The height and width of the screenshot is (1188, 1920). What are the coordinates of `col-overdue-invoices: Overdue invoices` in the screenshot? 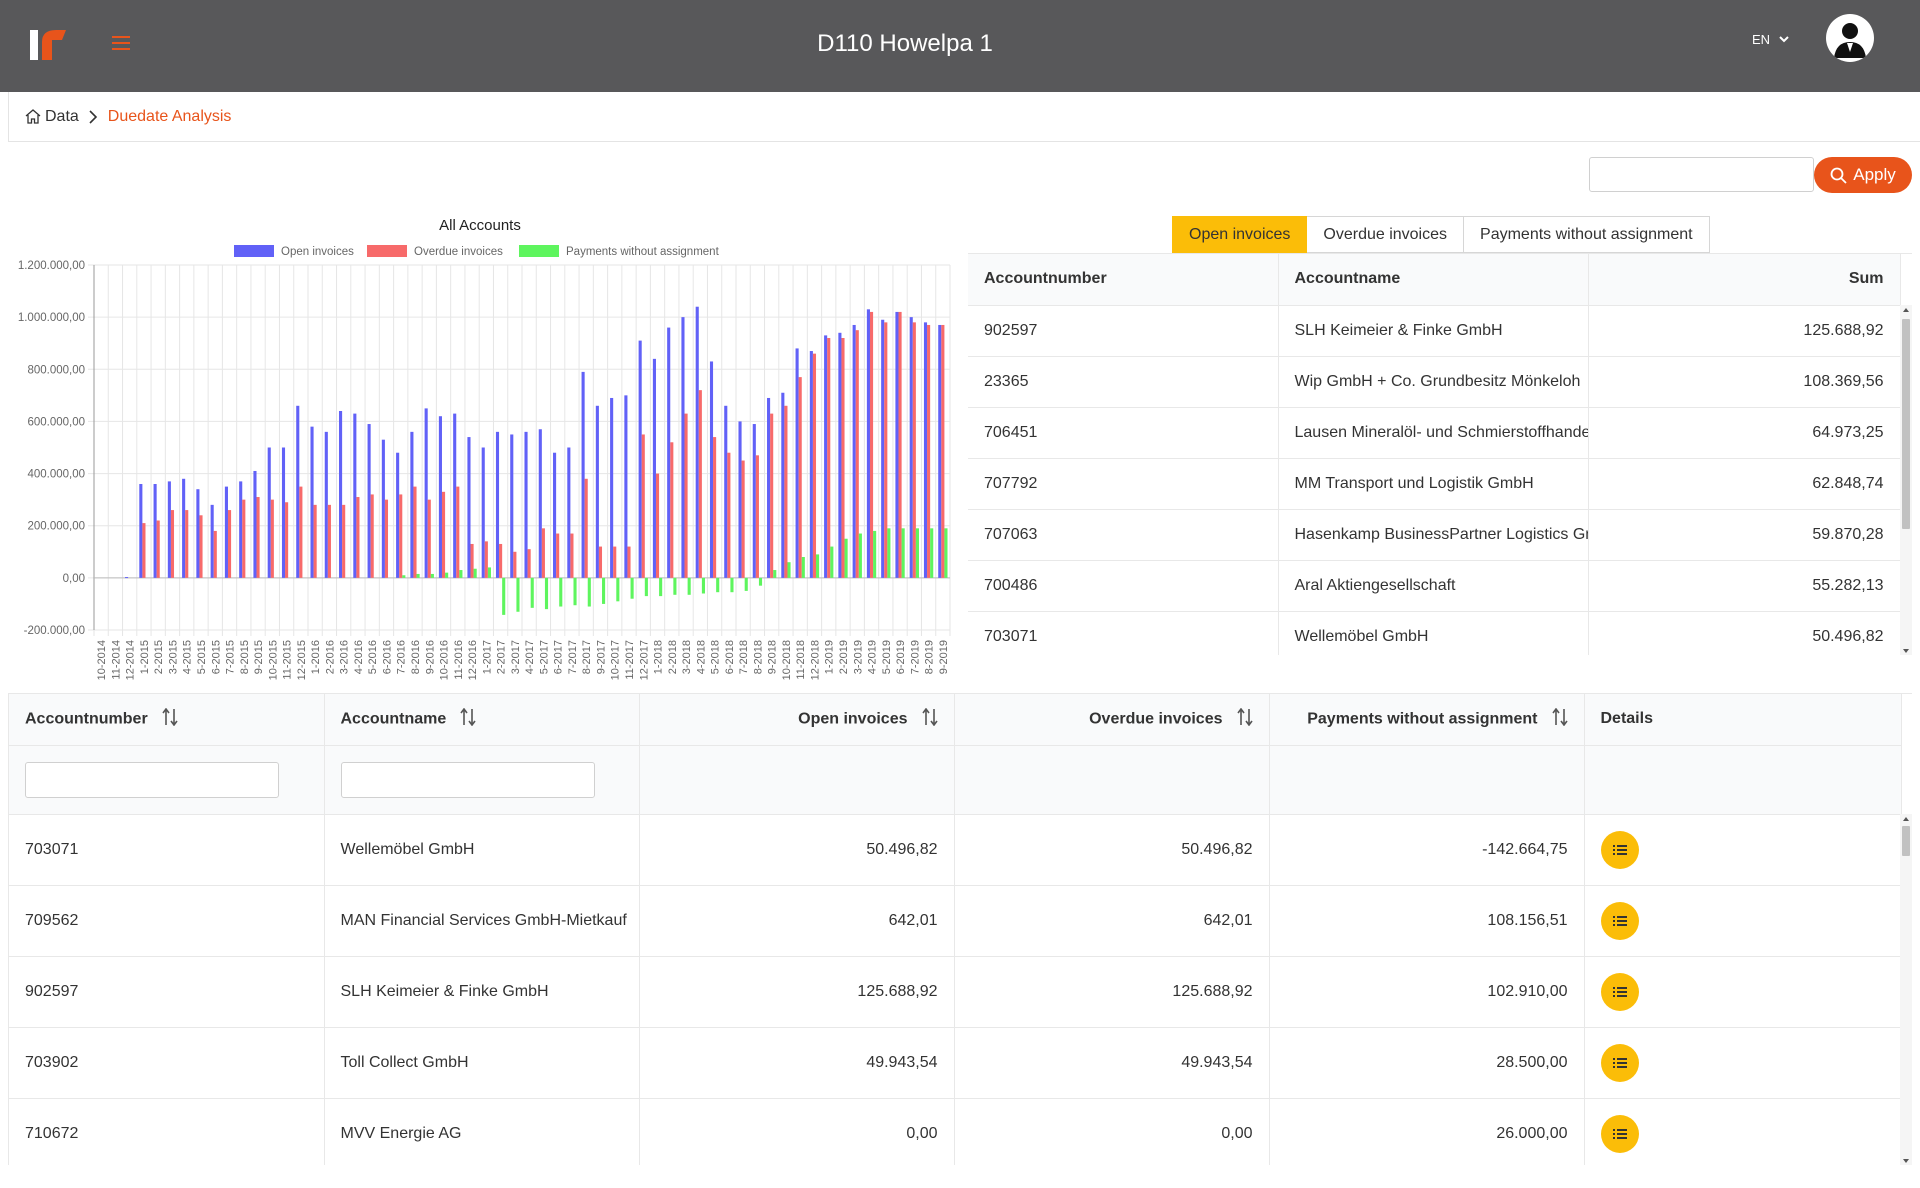 It's located at (1112, 720).